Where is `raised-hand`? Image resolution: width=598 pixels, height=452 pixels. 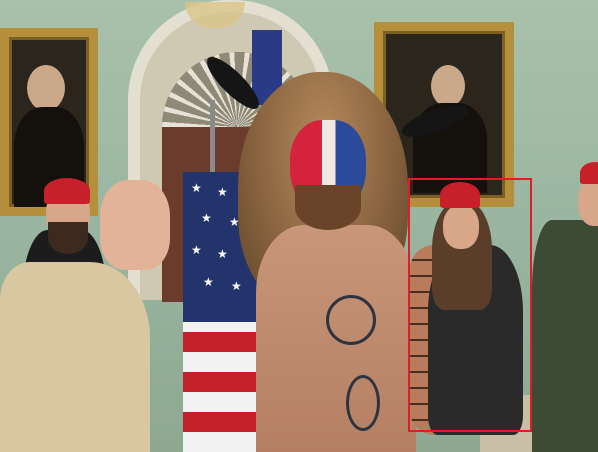
raised-hand is located at coordinates (135, 225).